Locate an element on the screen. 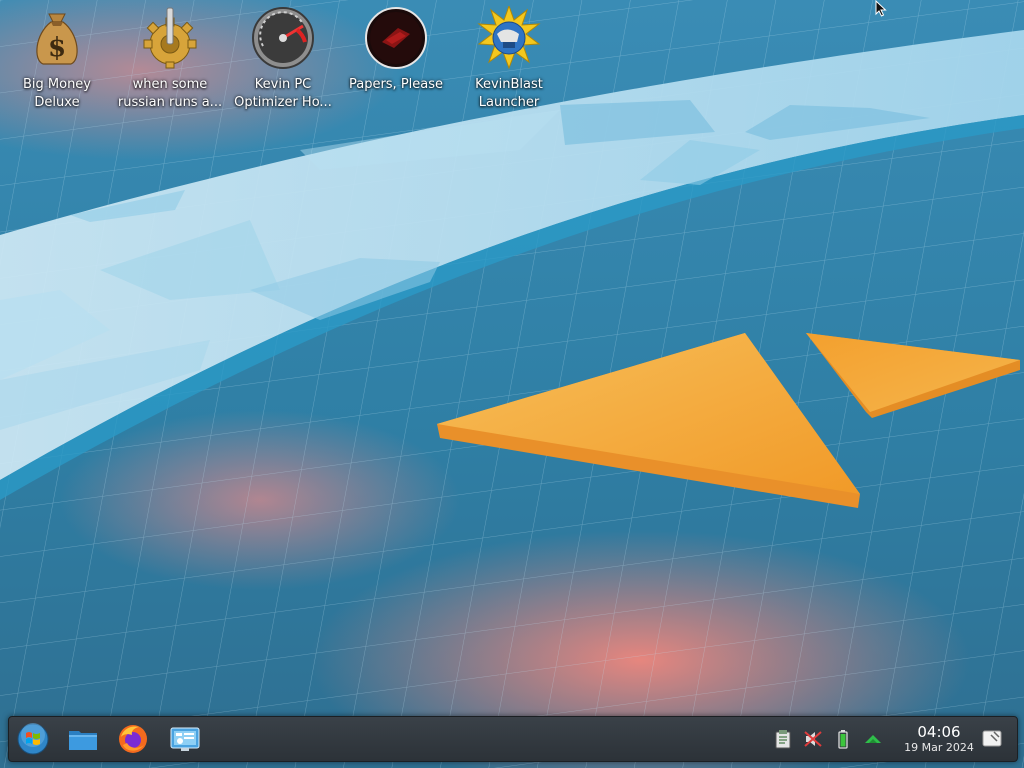  papers-please-icon is located at coordinates (396, 38).